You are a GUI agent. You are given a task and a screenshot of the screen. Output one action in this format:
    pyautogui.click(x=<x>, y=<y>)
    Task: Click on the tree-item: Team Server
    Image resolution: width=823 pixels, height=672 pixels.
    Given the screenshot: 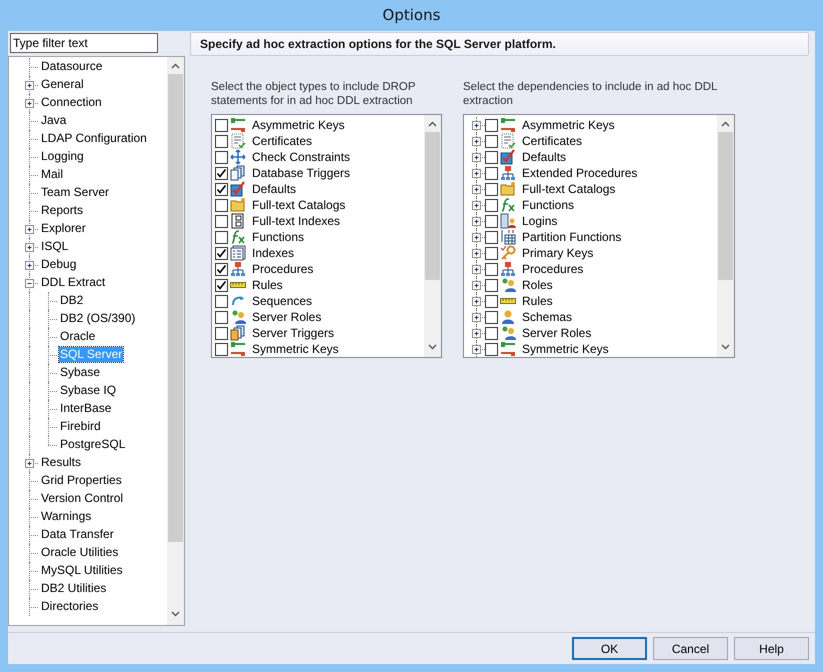 What is the action you would take?
    pyautogui.click(x=75, y=192)
    